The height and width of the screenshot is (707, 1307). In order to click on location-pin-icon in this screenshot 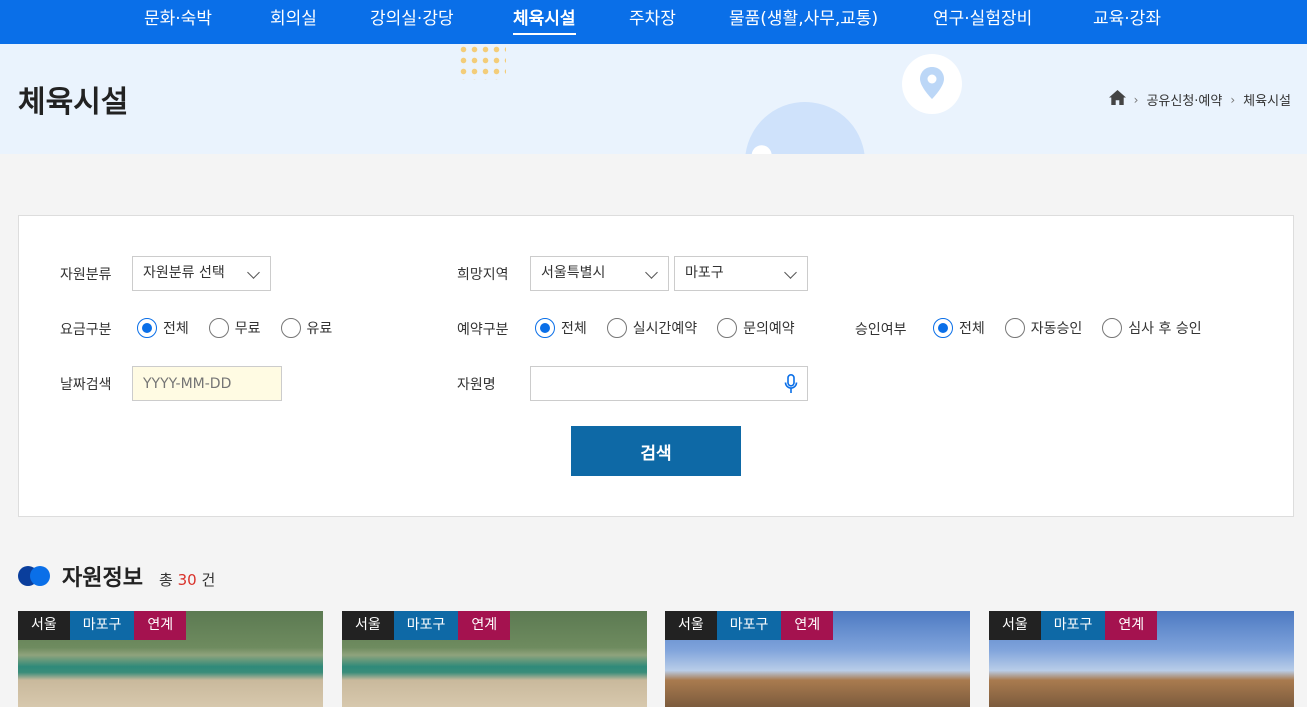, I will do `click(932, 84)`.